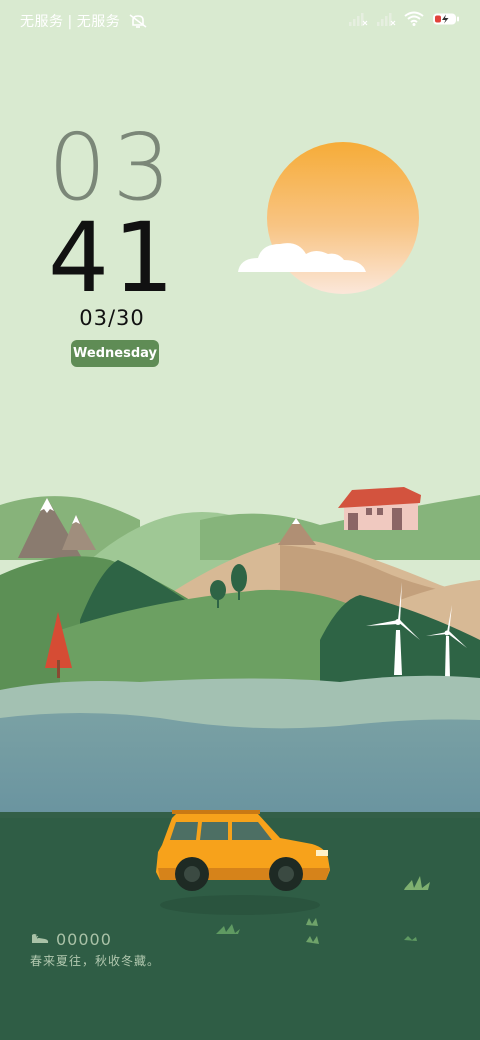 The width and height of the screenshot is (480, 1040). What do you see at coordinates (240, 764) in the screenshot?
I see `river` at bounding box center [240, 764].